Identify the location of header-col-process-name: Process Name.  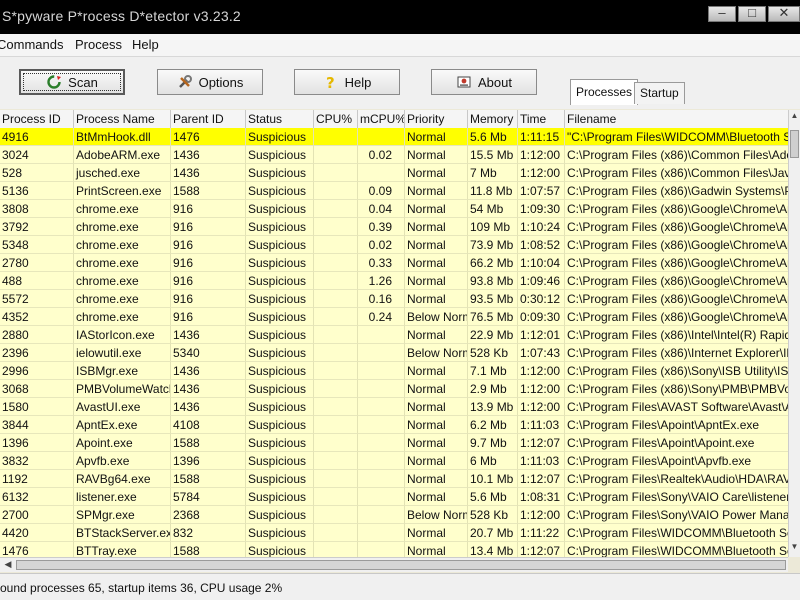
(122, 119).